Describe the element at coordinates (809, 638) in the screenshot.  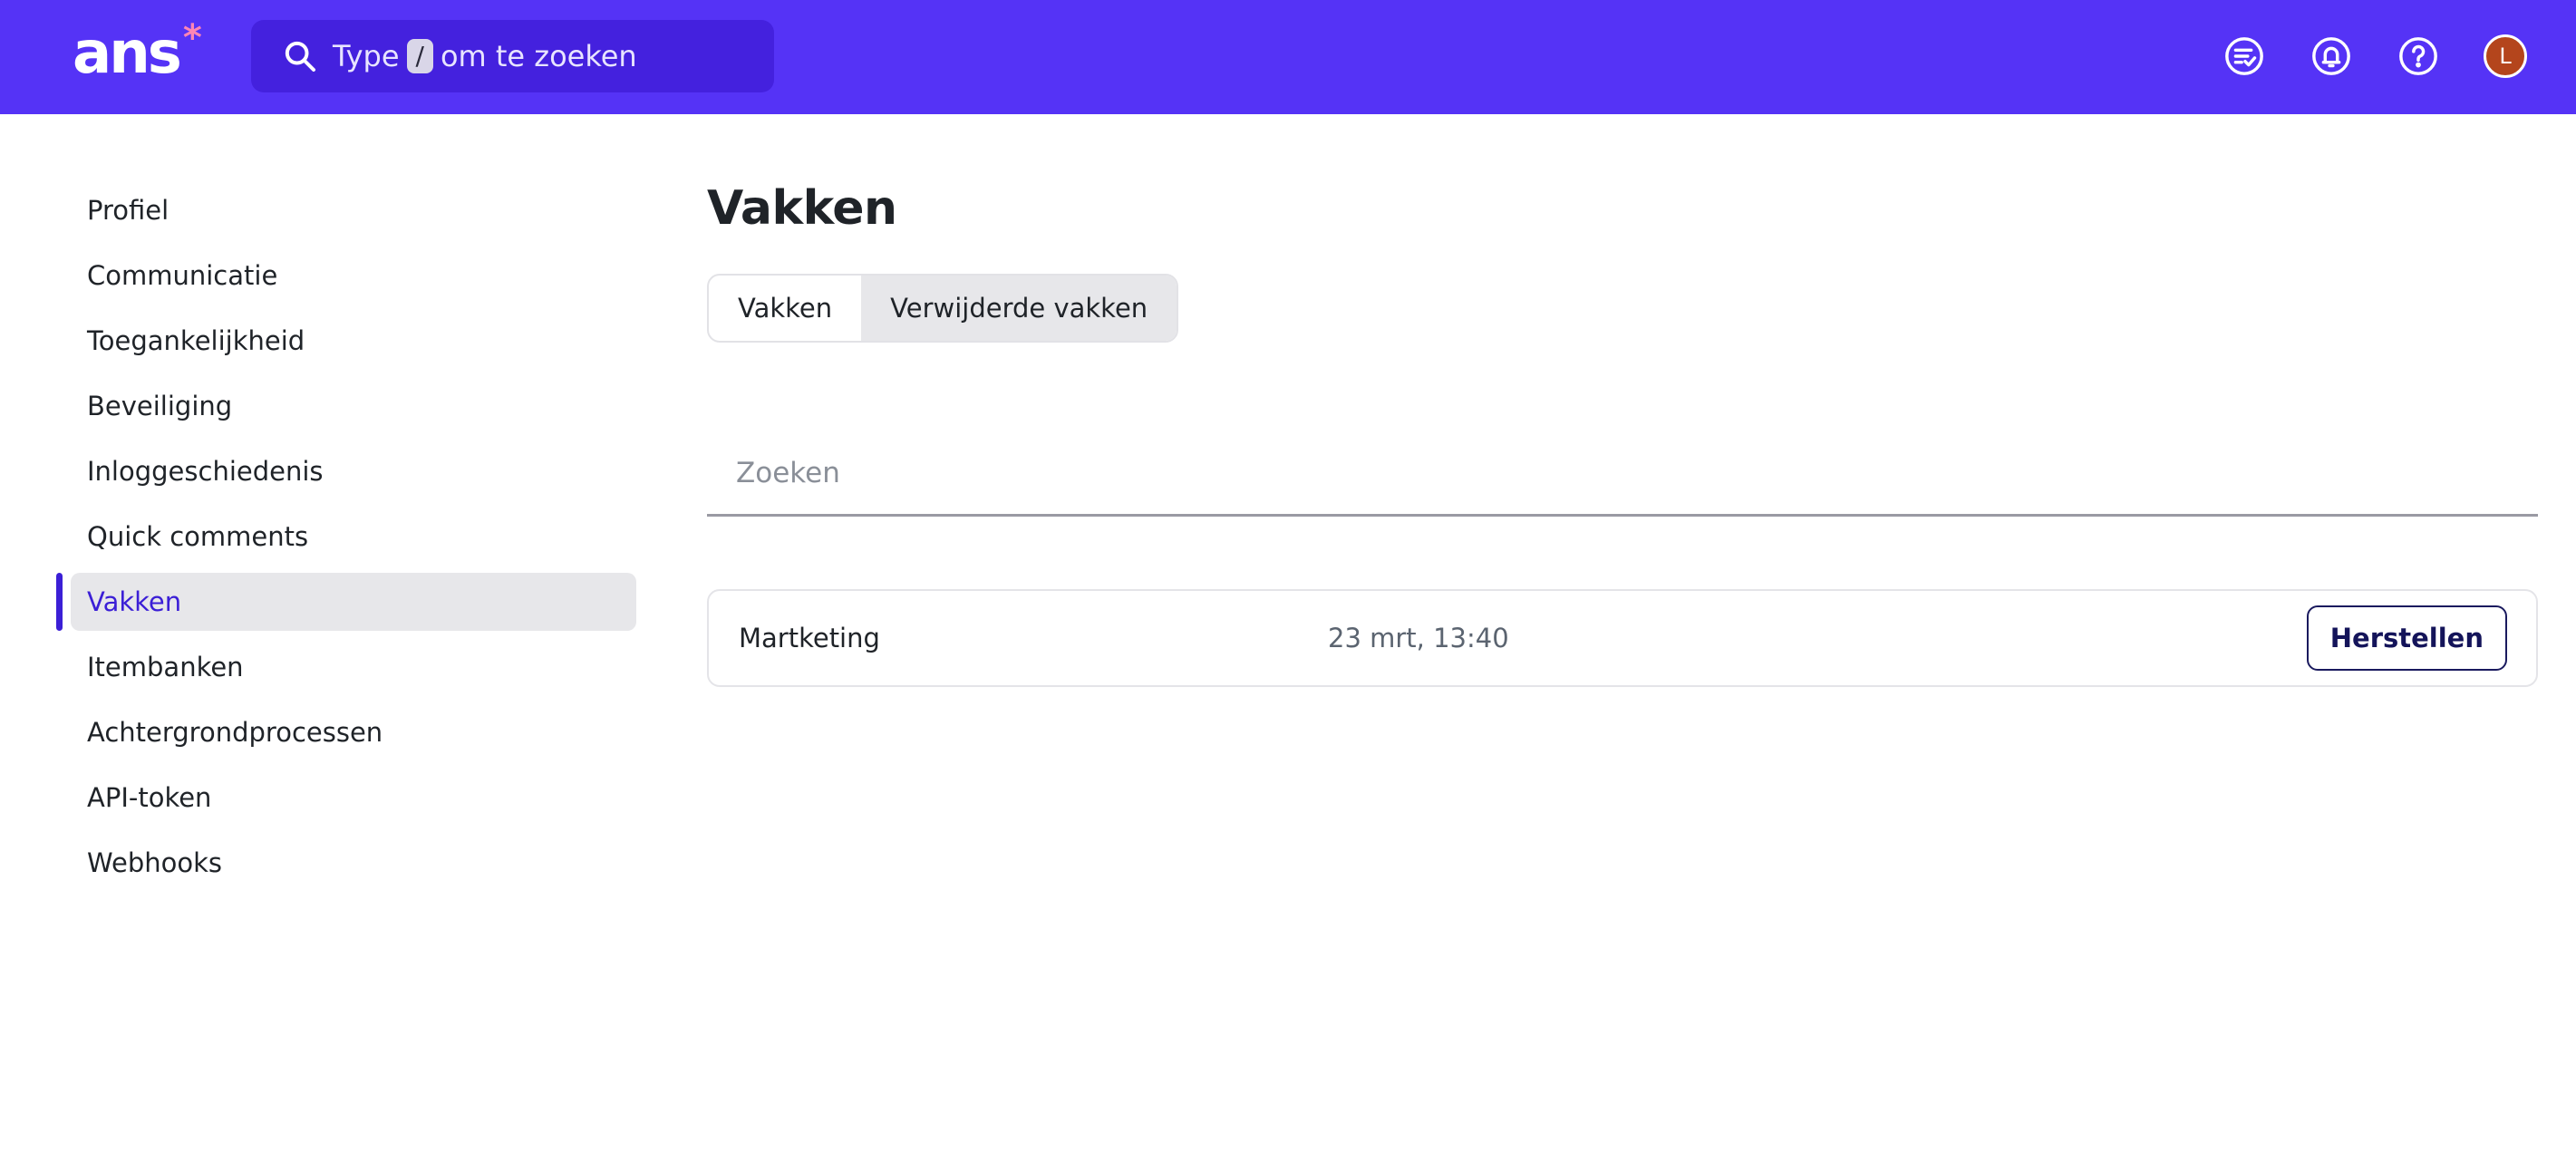
I see `subject-name: Martketing` at that location.